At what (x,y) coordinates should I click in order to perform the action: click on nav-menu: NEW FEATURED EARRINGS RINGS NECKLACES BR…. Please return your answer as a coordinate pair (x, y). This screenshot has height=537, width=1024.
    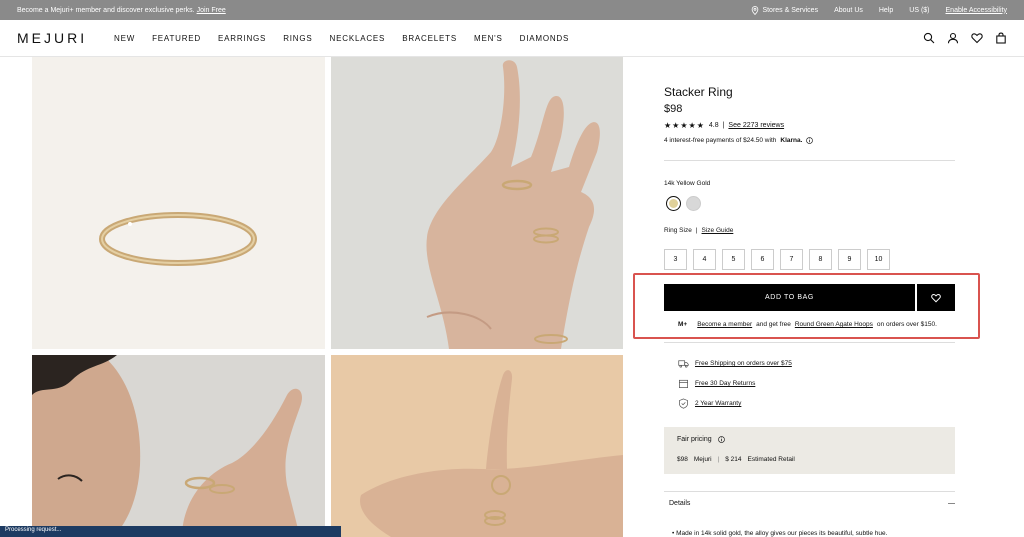
    Looking at the image, I should click on (518, 38).